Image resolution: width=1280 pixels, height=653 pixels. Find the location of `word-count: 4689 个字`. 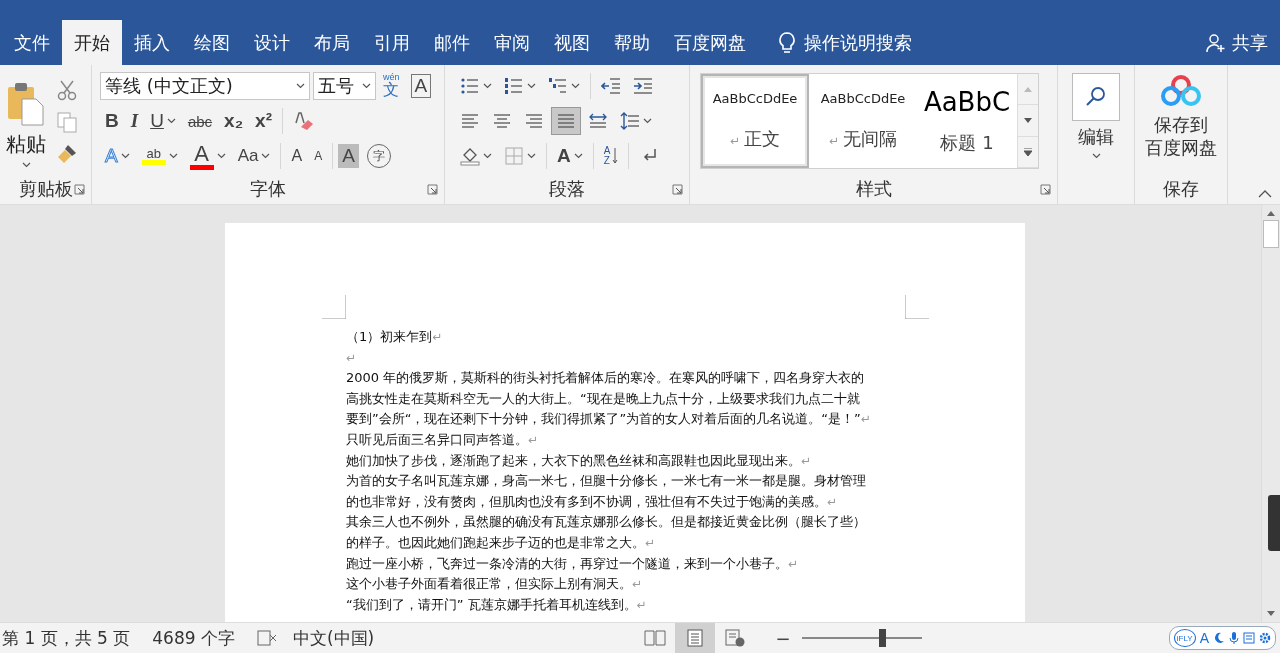

word-count: 4689 个字 is located at coordinates (193, 638).